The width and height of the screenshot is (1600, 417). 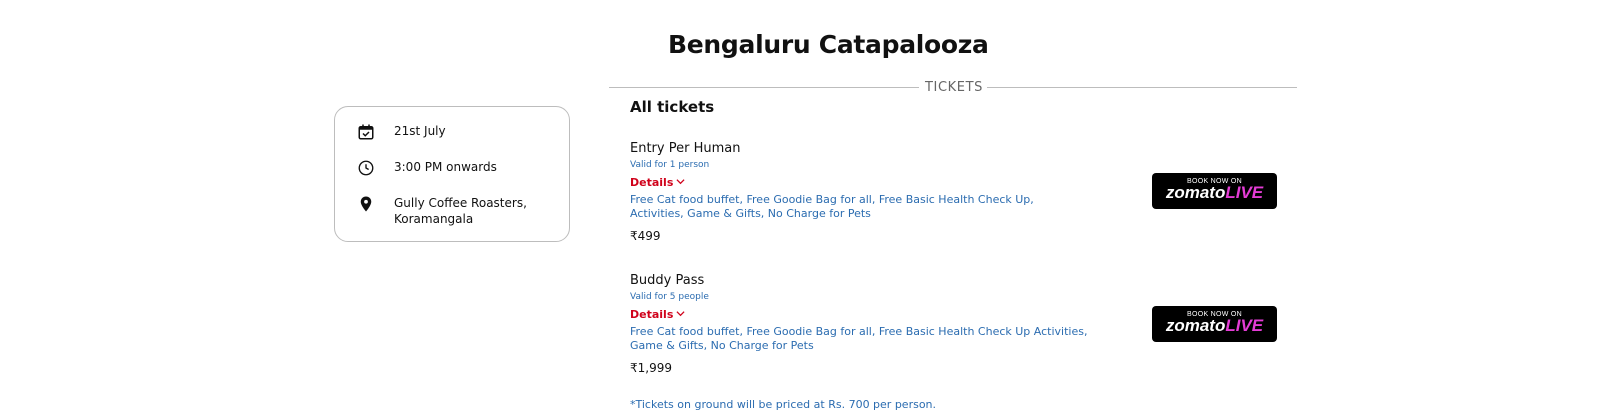 I want to click on venue-row: Gully Coffee Roasters, Koramangala, so click(x=442, y=210).